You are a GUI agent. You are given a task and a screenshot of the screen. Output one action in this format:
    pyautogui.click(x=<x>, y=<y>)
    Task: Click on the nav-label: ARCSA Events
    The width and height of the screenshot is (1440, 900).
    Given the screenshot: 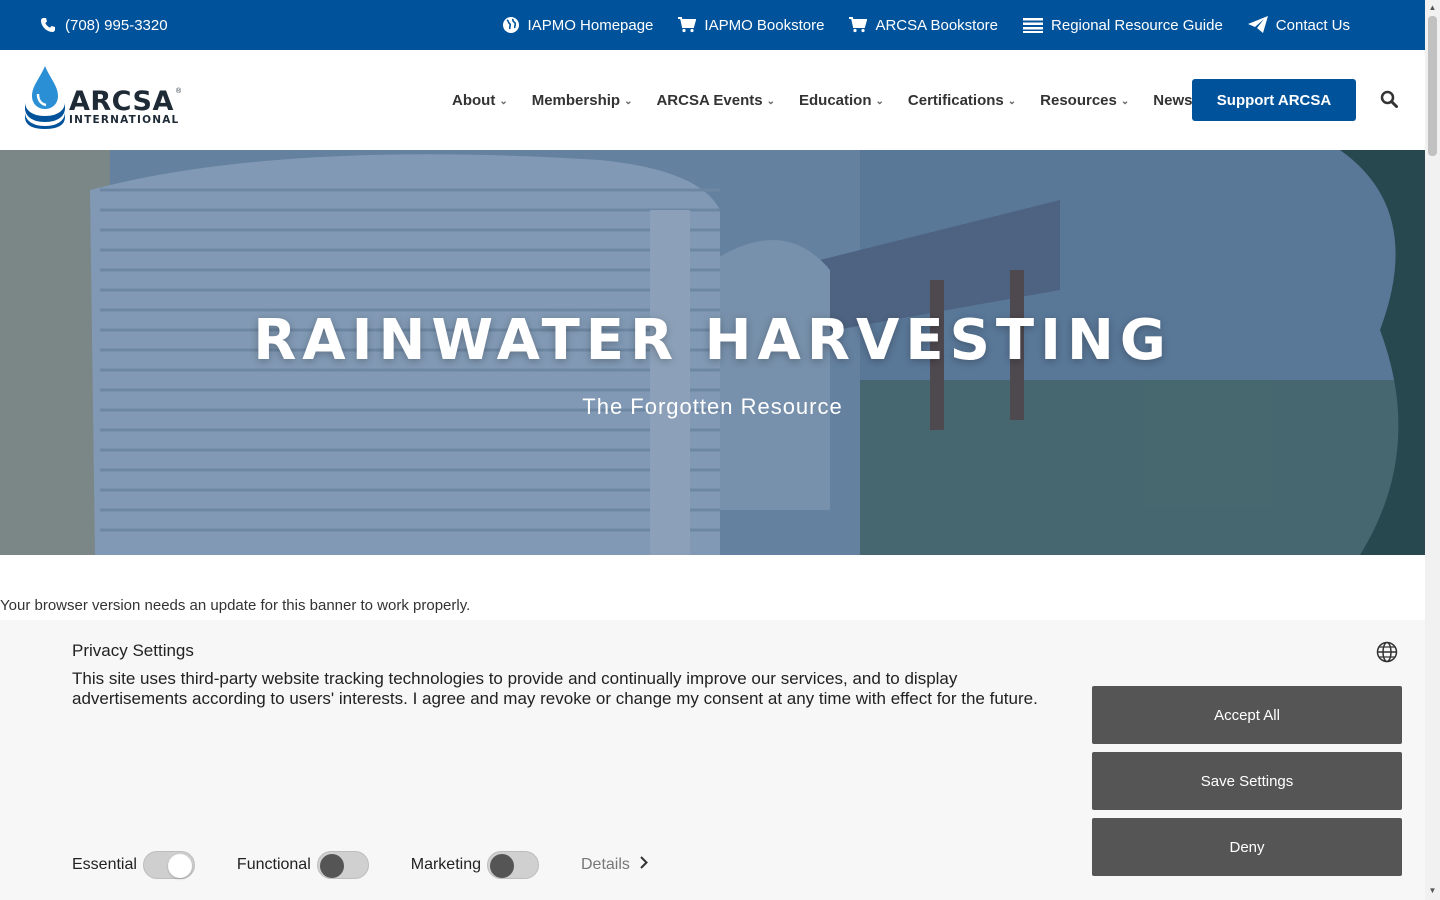 What is the action you would take?
    pyautogui.click(x=709, y=100)
    